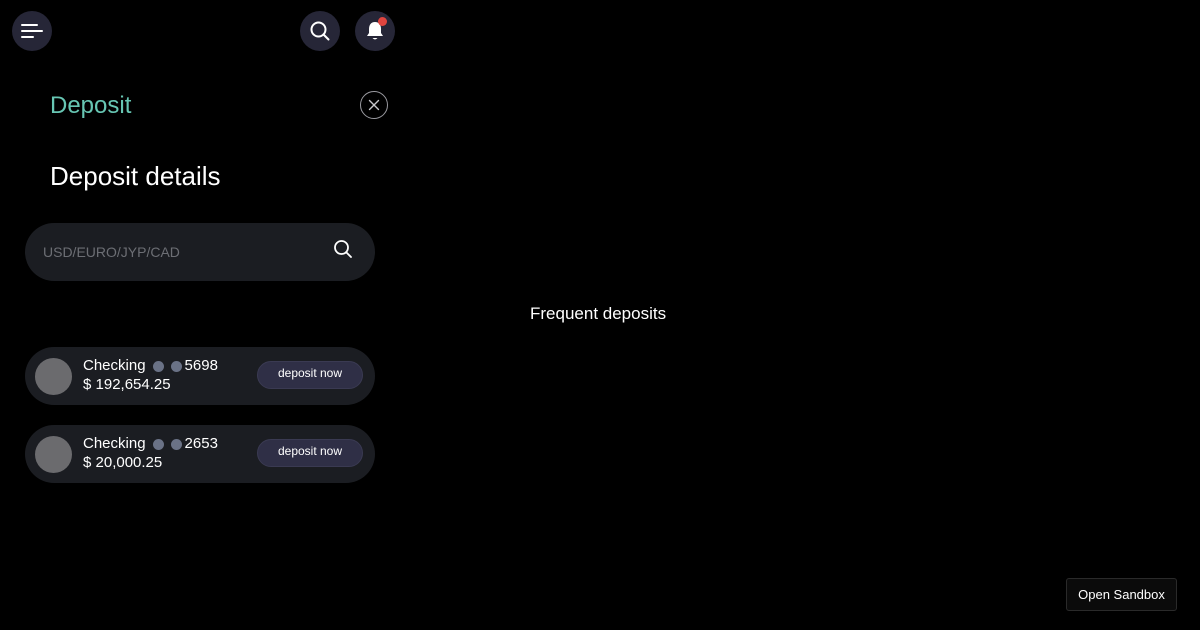 The height and width of the screenshot is (630, 1200). Describe the element at coordinates (200, 376) in the screenshot. I see `account-card: Checking 5698 $ 192,654.25 deposit now` at that location.